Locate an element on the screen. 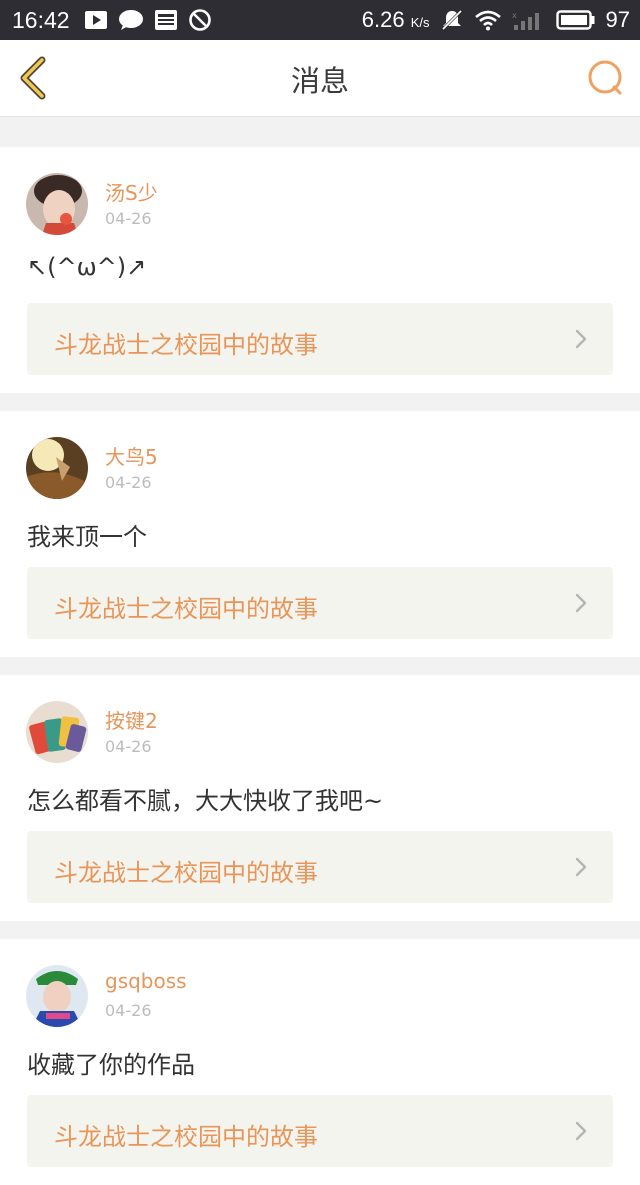 Image resolution: width=640 pixels, height=1185 pixels. search-button is located at coordinates (606, 78).